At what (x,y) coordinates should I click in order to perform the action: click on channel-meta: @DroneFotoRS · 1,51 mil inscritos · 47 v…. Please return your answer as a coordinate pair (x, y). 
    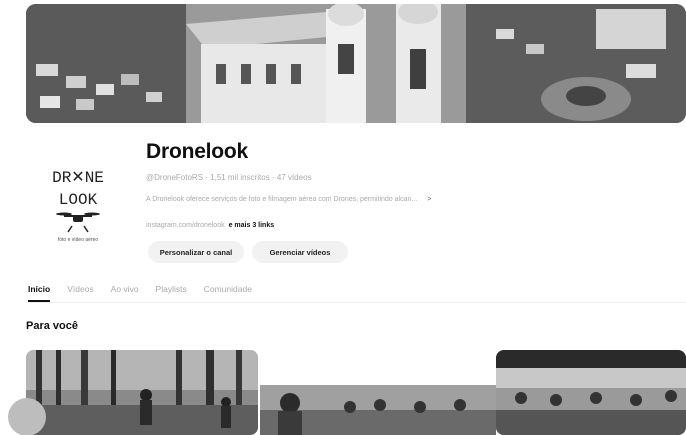
    Looking at the image, I should click on (229, 177).